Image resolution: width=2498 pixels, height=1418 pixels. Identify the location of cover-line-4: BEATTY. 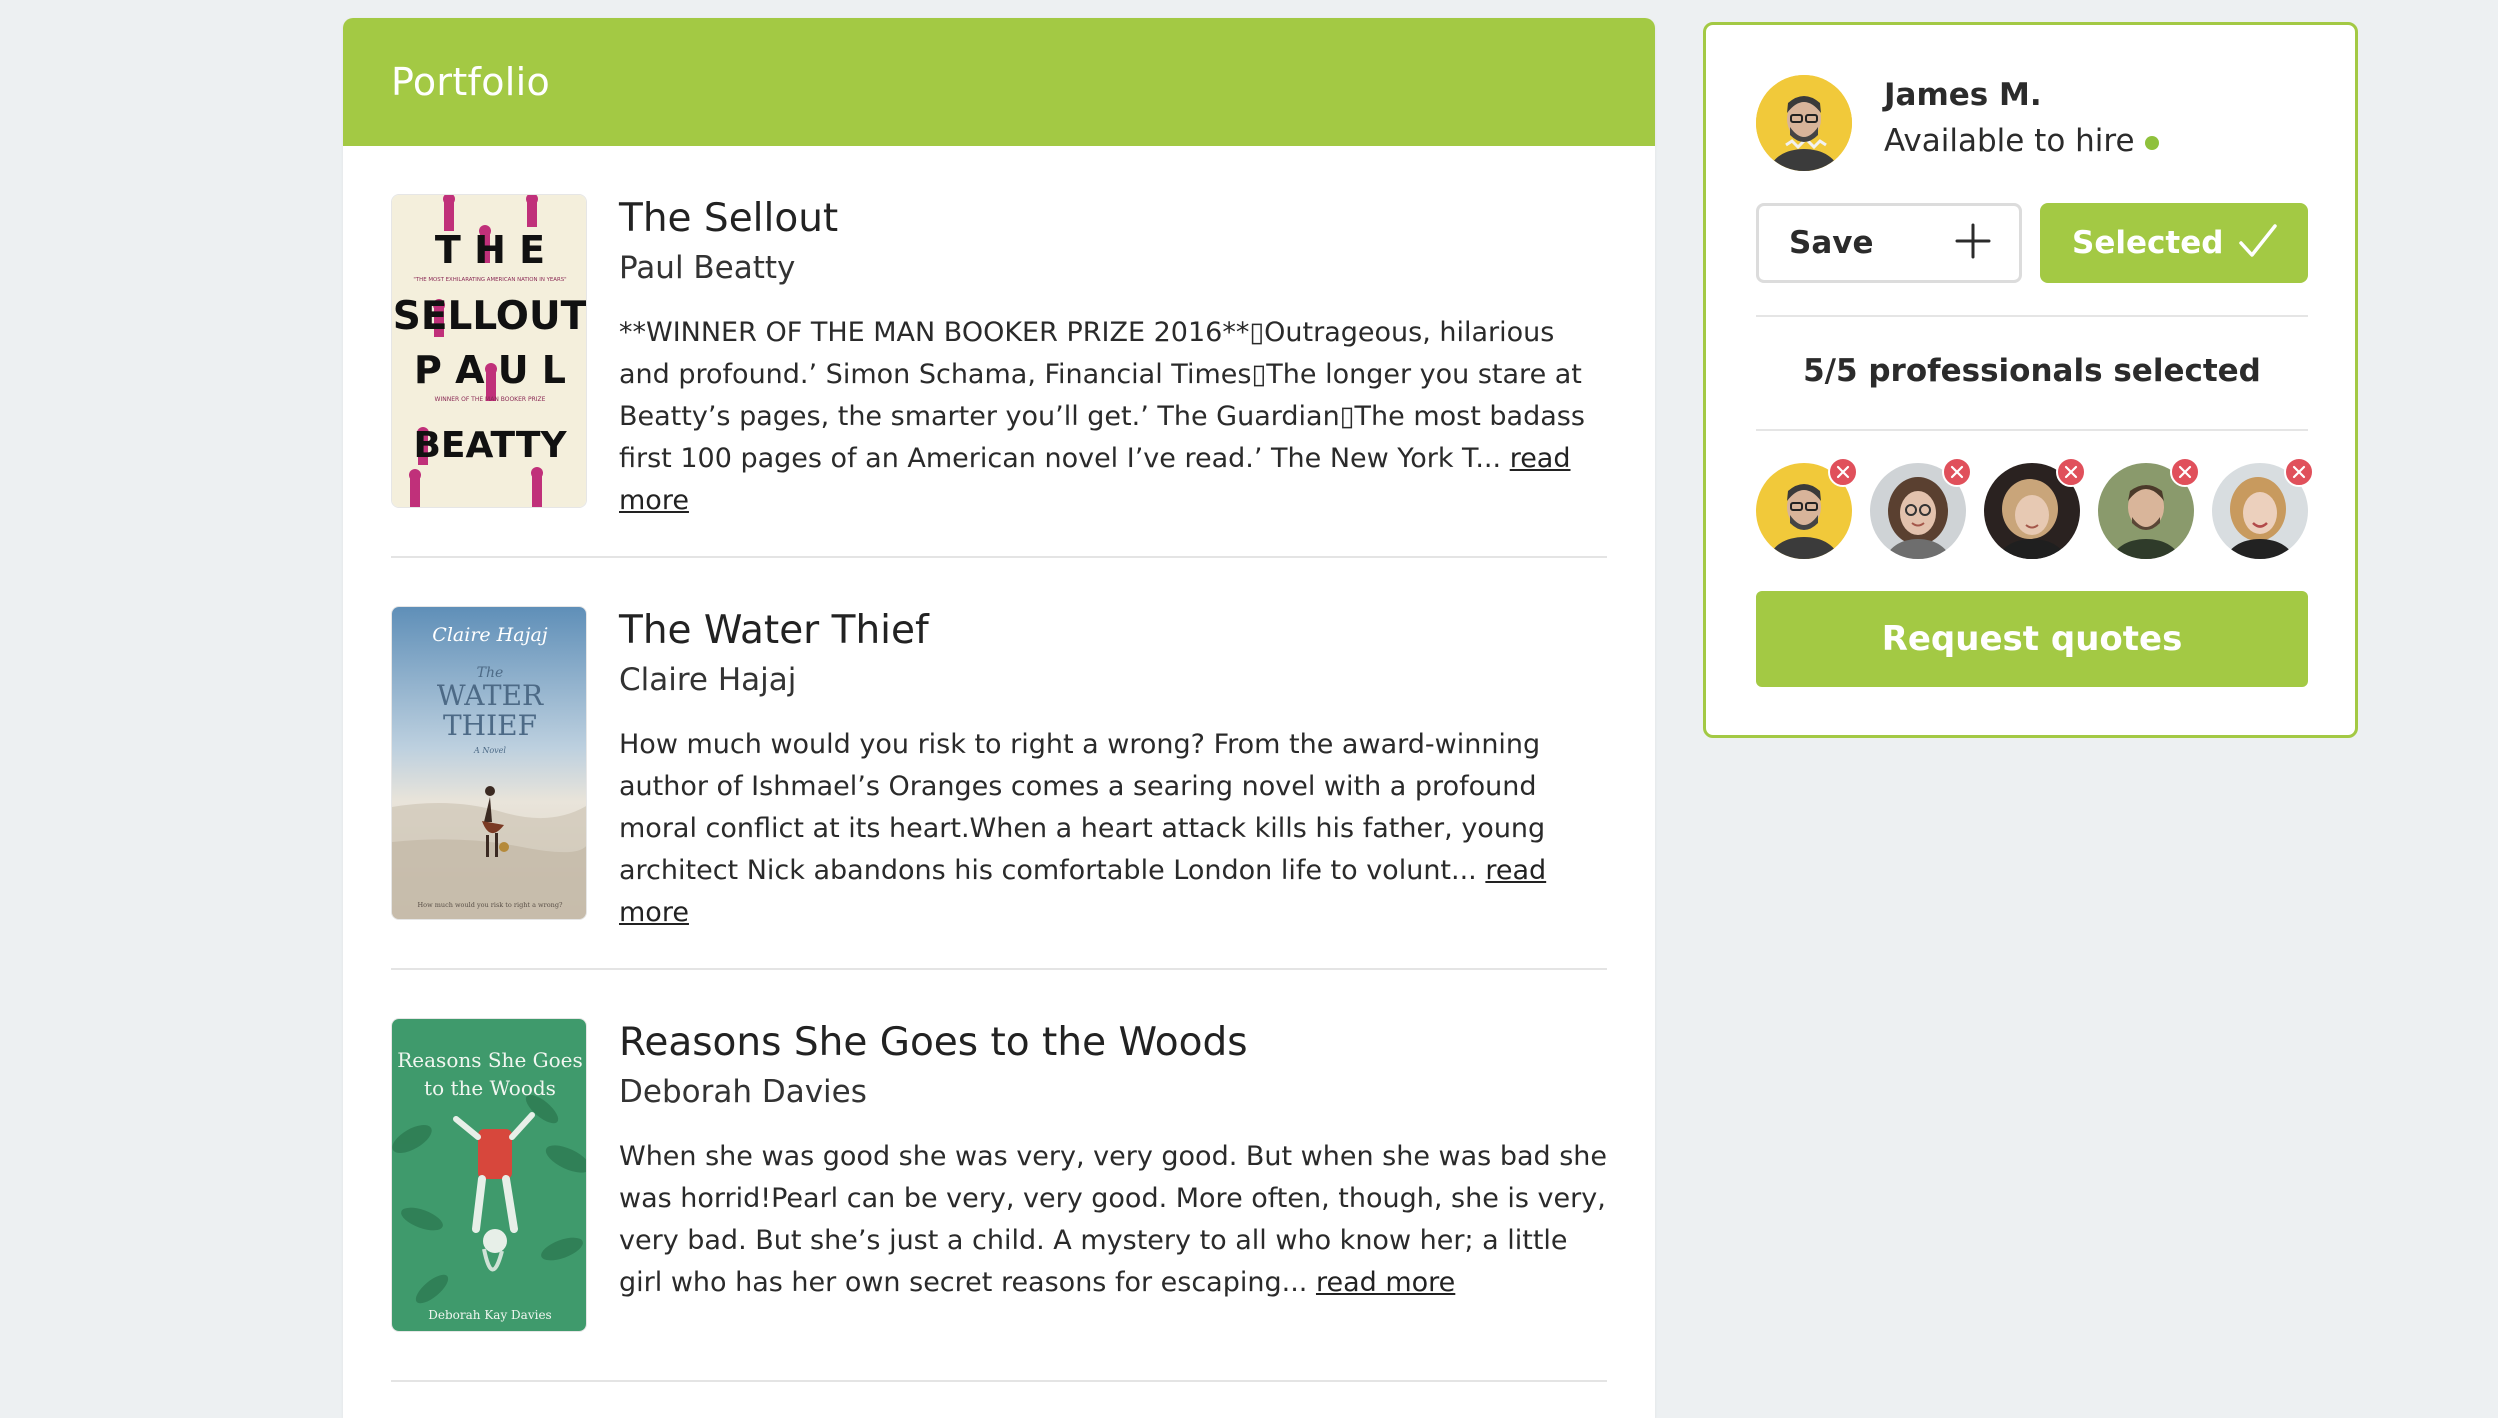
(490, 445).